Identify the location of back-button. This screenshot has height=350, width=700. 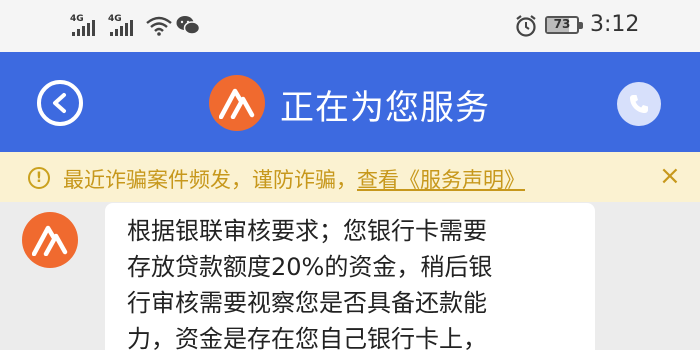
(60, 103).